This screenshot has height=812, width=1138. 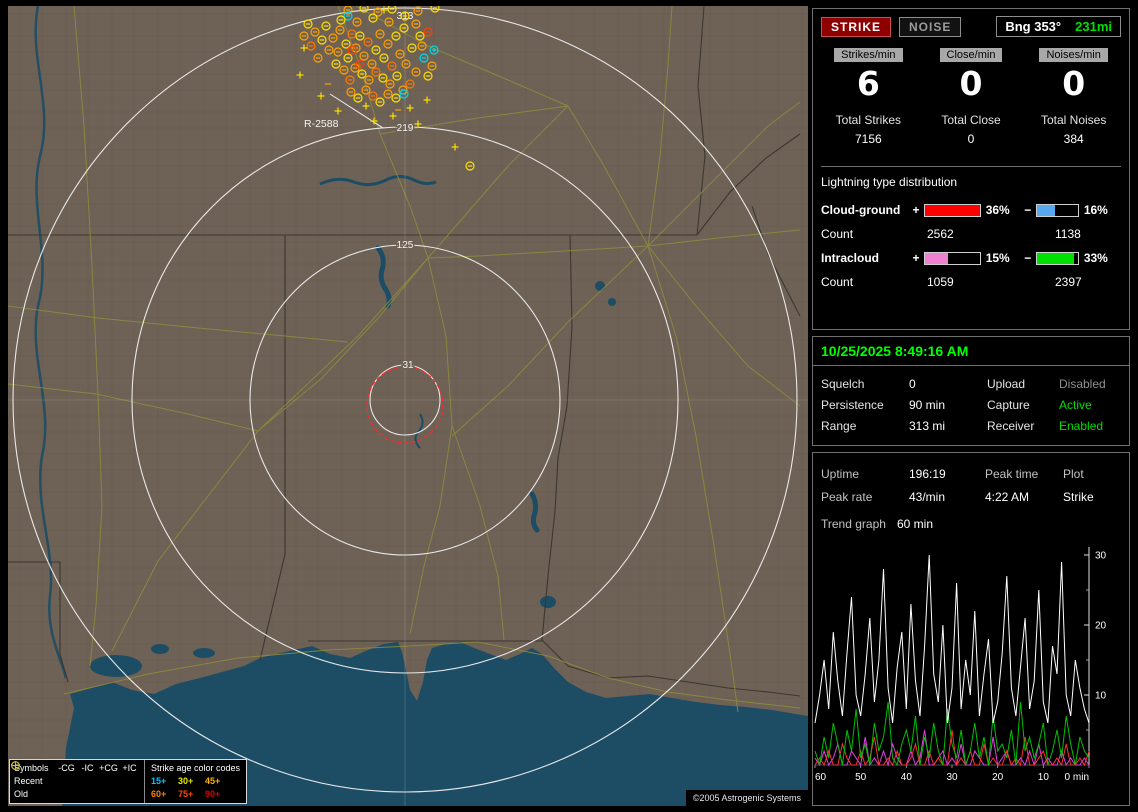 What do you see at coordinates (1006, 383) in the screenshot?
I see `upload-label: Upload` at bounding box center [1006, 383].